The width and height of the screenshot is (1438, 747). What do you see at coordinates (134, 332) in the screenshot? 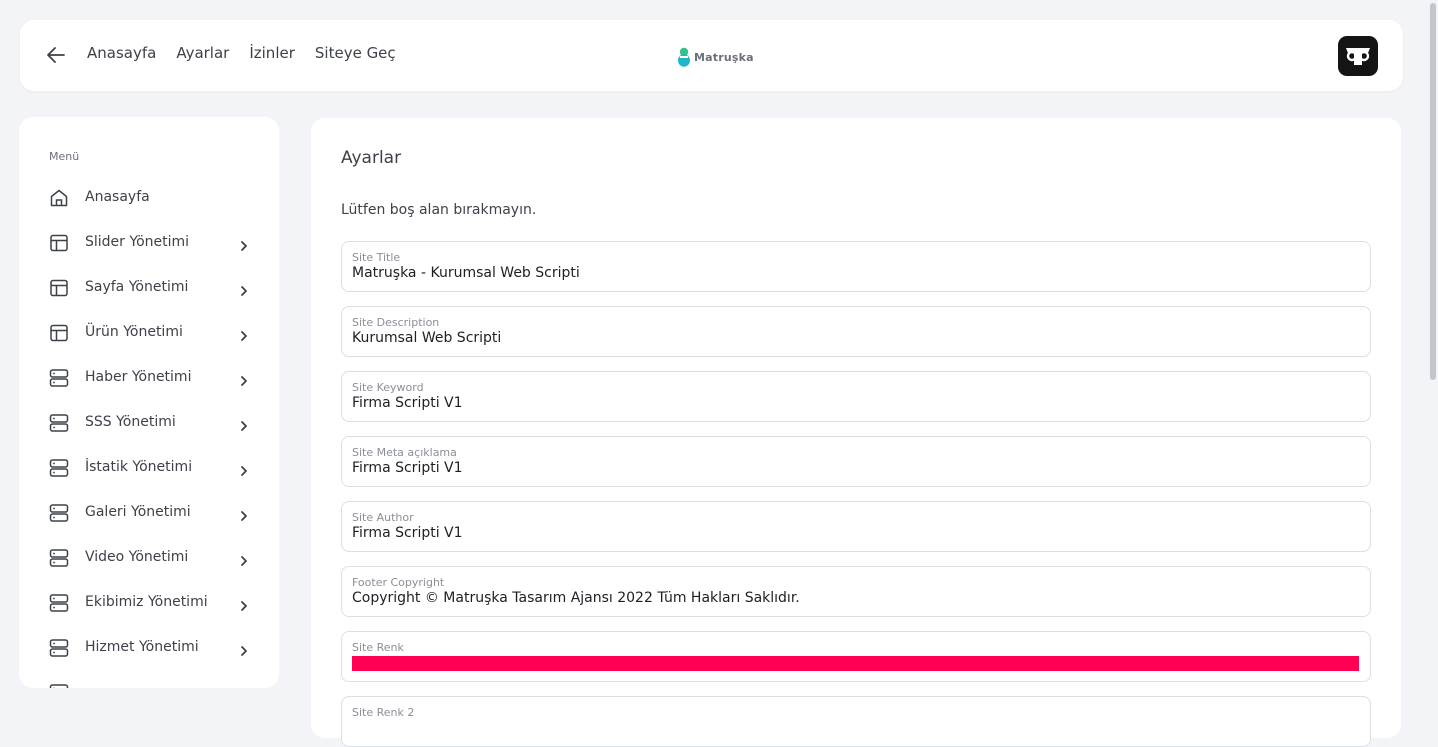
I see `sidebar-item-label: Ürün Yönetimi` at bounding box center [134, 332].